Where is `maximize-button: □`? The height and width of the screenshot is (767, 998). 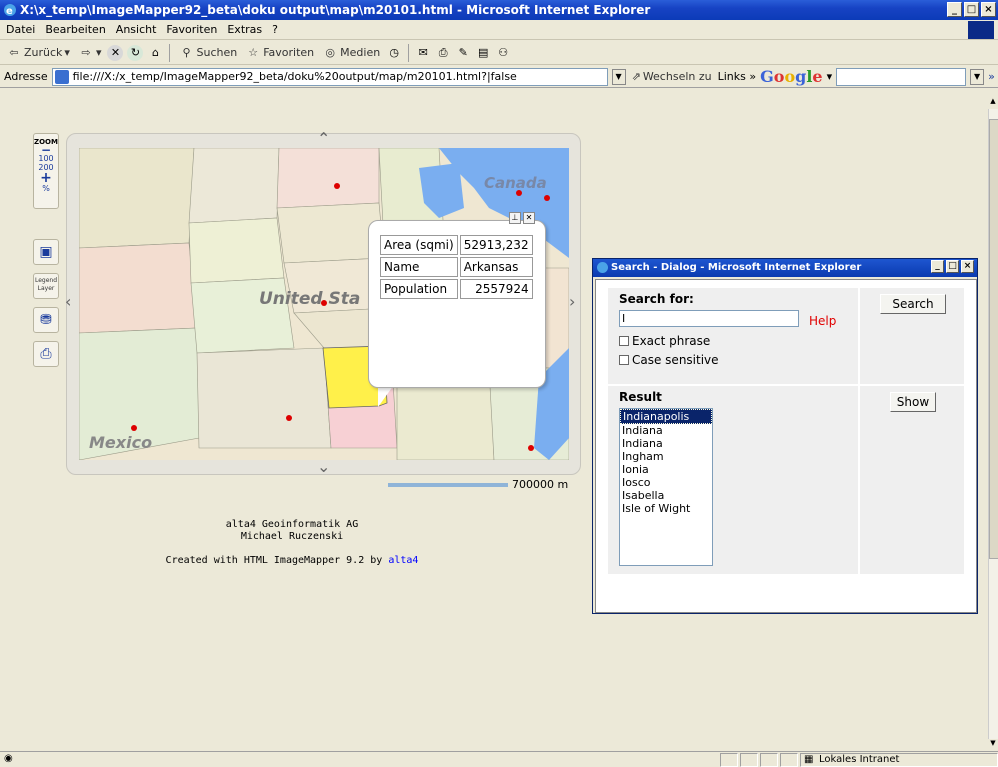
maximize-button: □ is located at coordinates (971, 9).